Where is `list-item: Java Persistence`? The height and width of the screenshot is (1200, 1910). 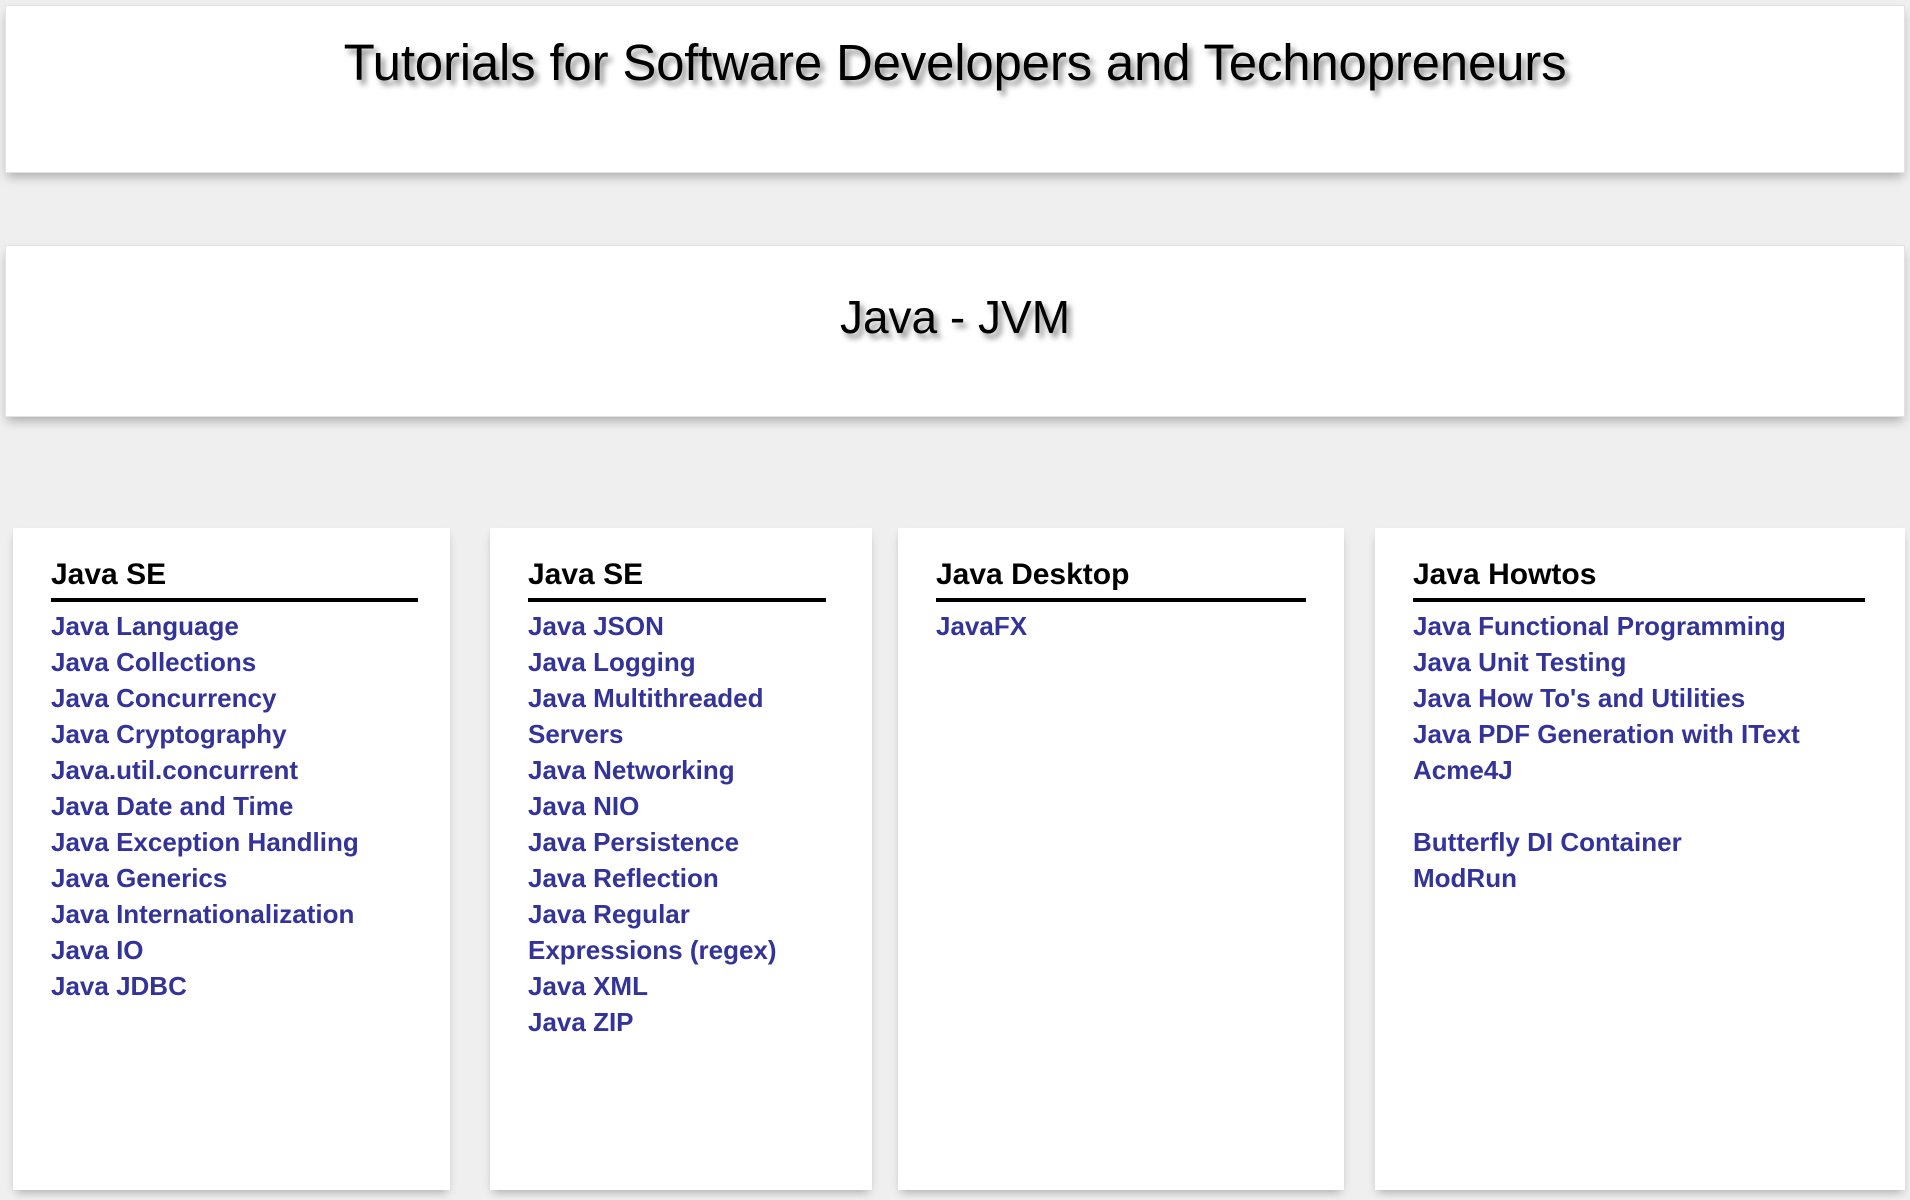 list-item: Java Persistence is located at coordinates (681, 842).